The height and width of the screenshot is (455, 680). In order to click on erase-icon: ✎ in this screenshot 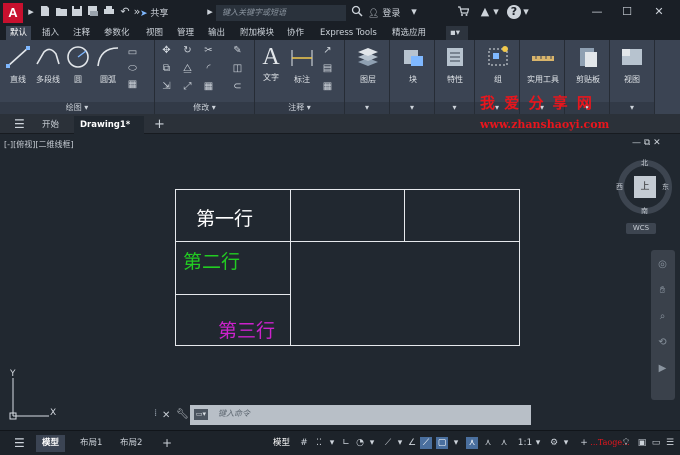, I will do `click(237, 50)`.